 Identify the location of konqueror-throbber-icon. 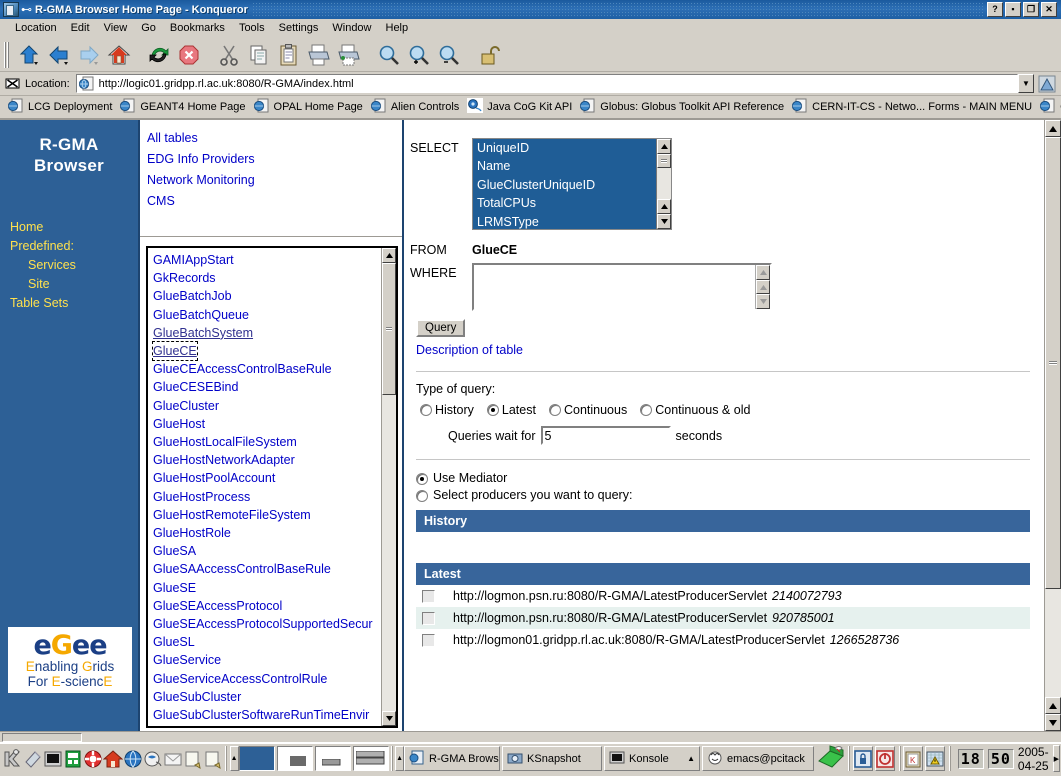
(1047, 84).